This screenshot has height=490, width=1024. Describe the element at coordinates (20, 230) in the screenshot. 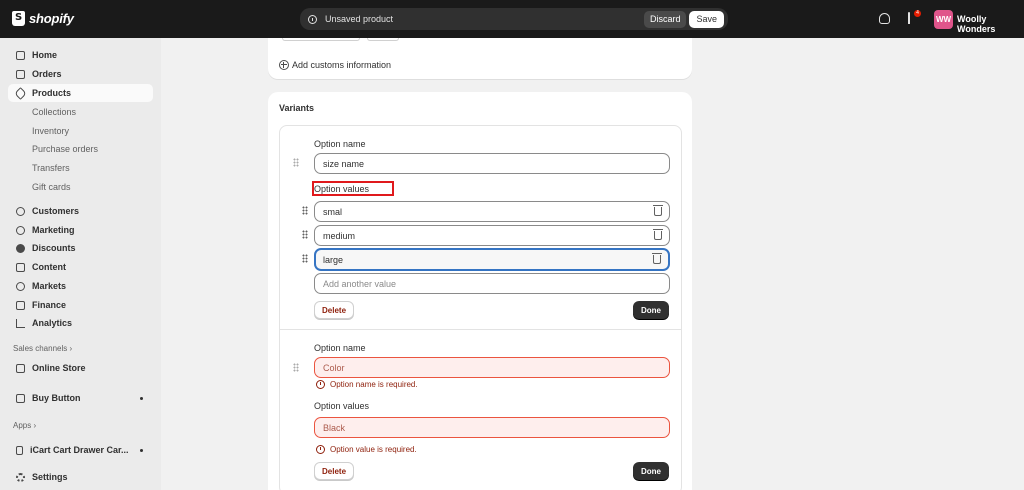

I see `target-icon` at that location.